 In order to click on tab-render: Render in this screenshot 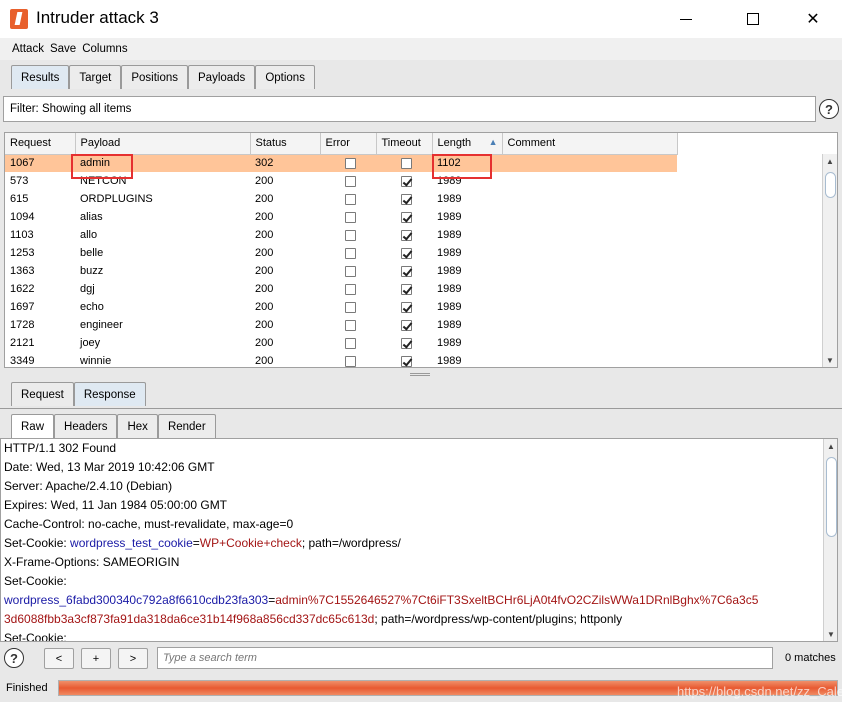, I will do `click(186, 426)`.